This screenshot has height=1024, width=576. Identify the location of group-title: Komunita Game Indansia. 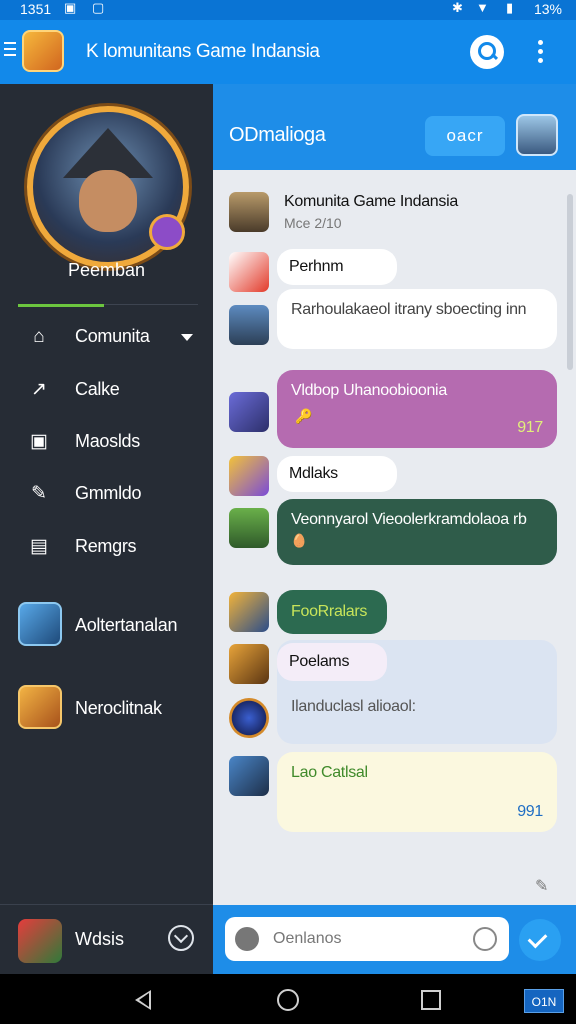
(371, 201).